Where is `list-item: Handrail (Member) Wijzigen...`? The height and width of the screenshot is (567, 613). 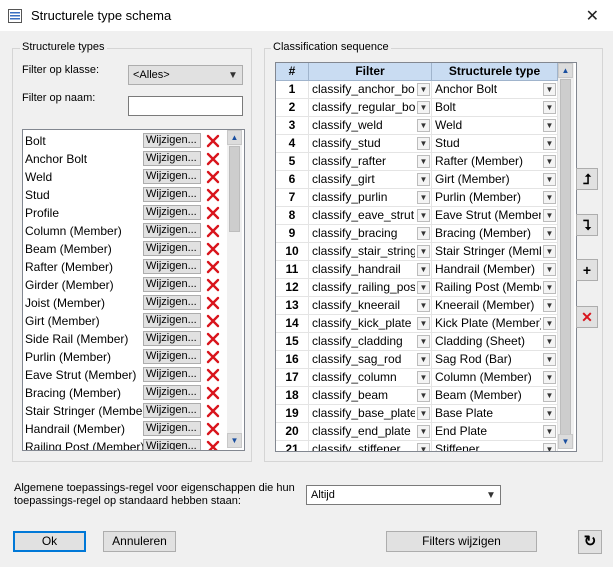 list-item: Handrail (Member) Wijzigen... is located at coordinates (126, 429).